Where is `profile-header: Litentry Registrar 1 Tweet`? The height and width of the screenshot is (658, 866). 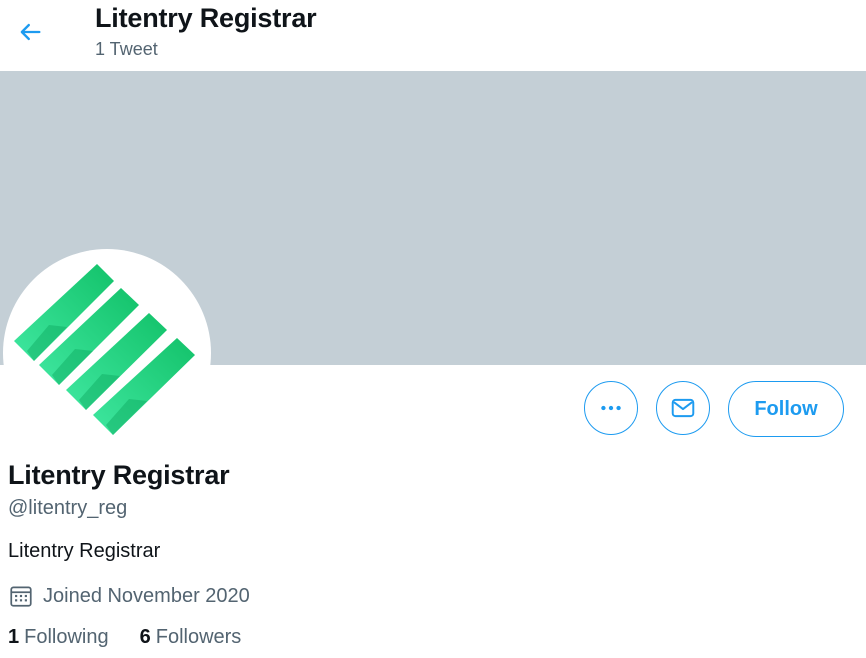 profile-header: Litentry Registrar 1 Tweet is located at coordinates (433, 35).